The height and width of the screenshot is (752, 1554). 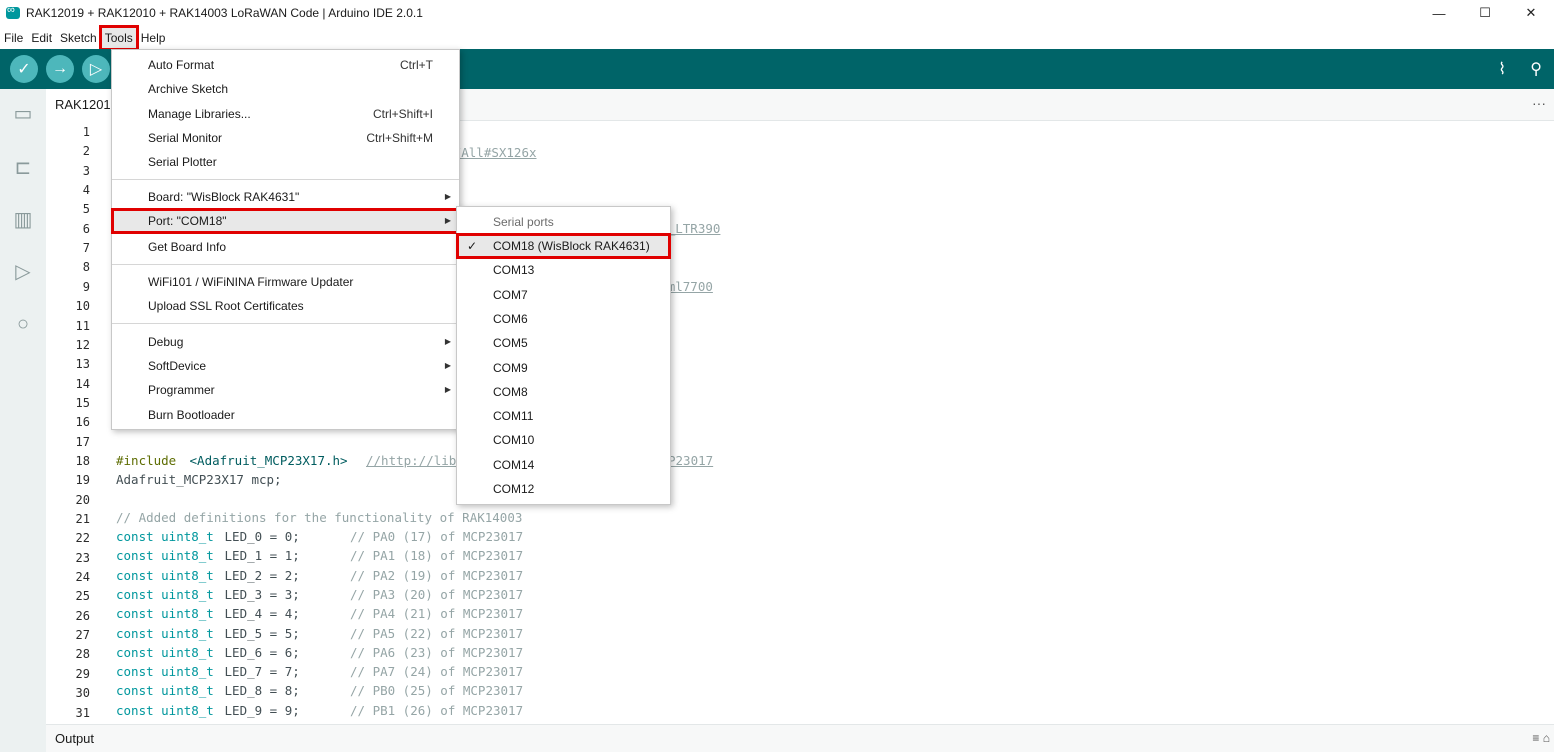 I want to click on menu-item-softdevice: SoftDevice ▶, so click(x=285, y=366).